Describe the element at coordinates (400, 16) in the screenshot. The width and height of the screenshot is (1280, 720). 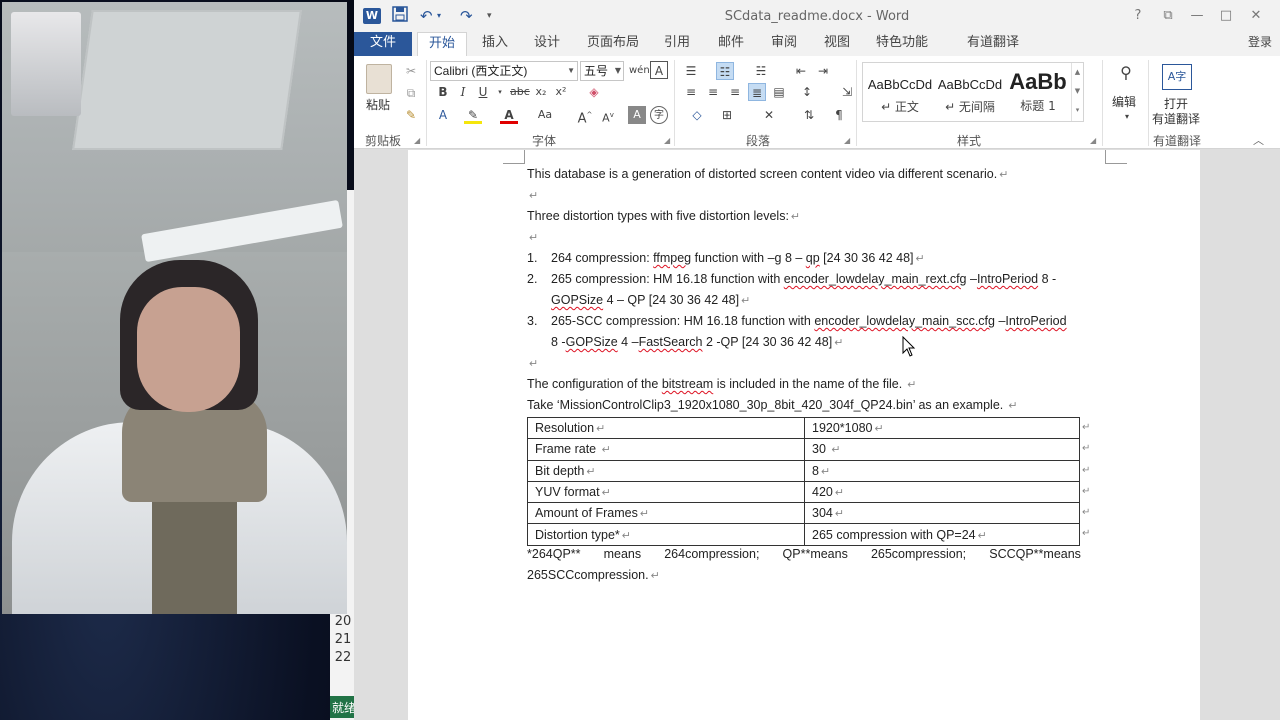
I see `save-icon` at that location.